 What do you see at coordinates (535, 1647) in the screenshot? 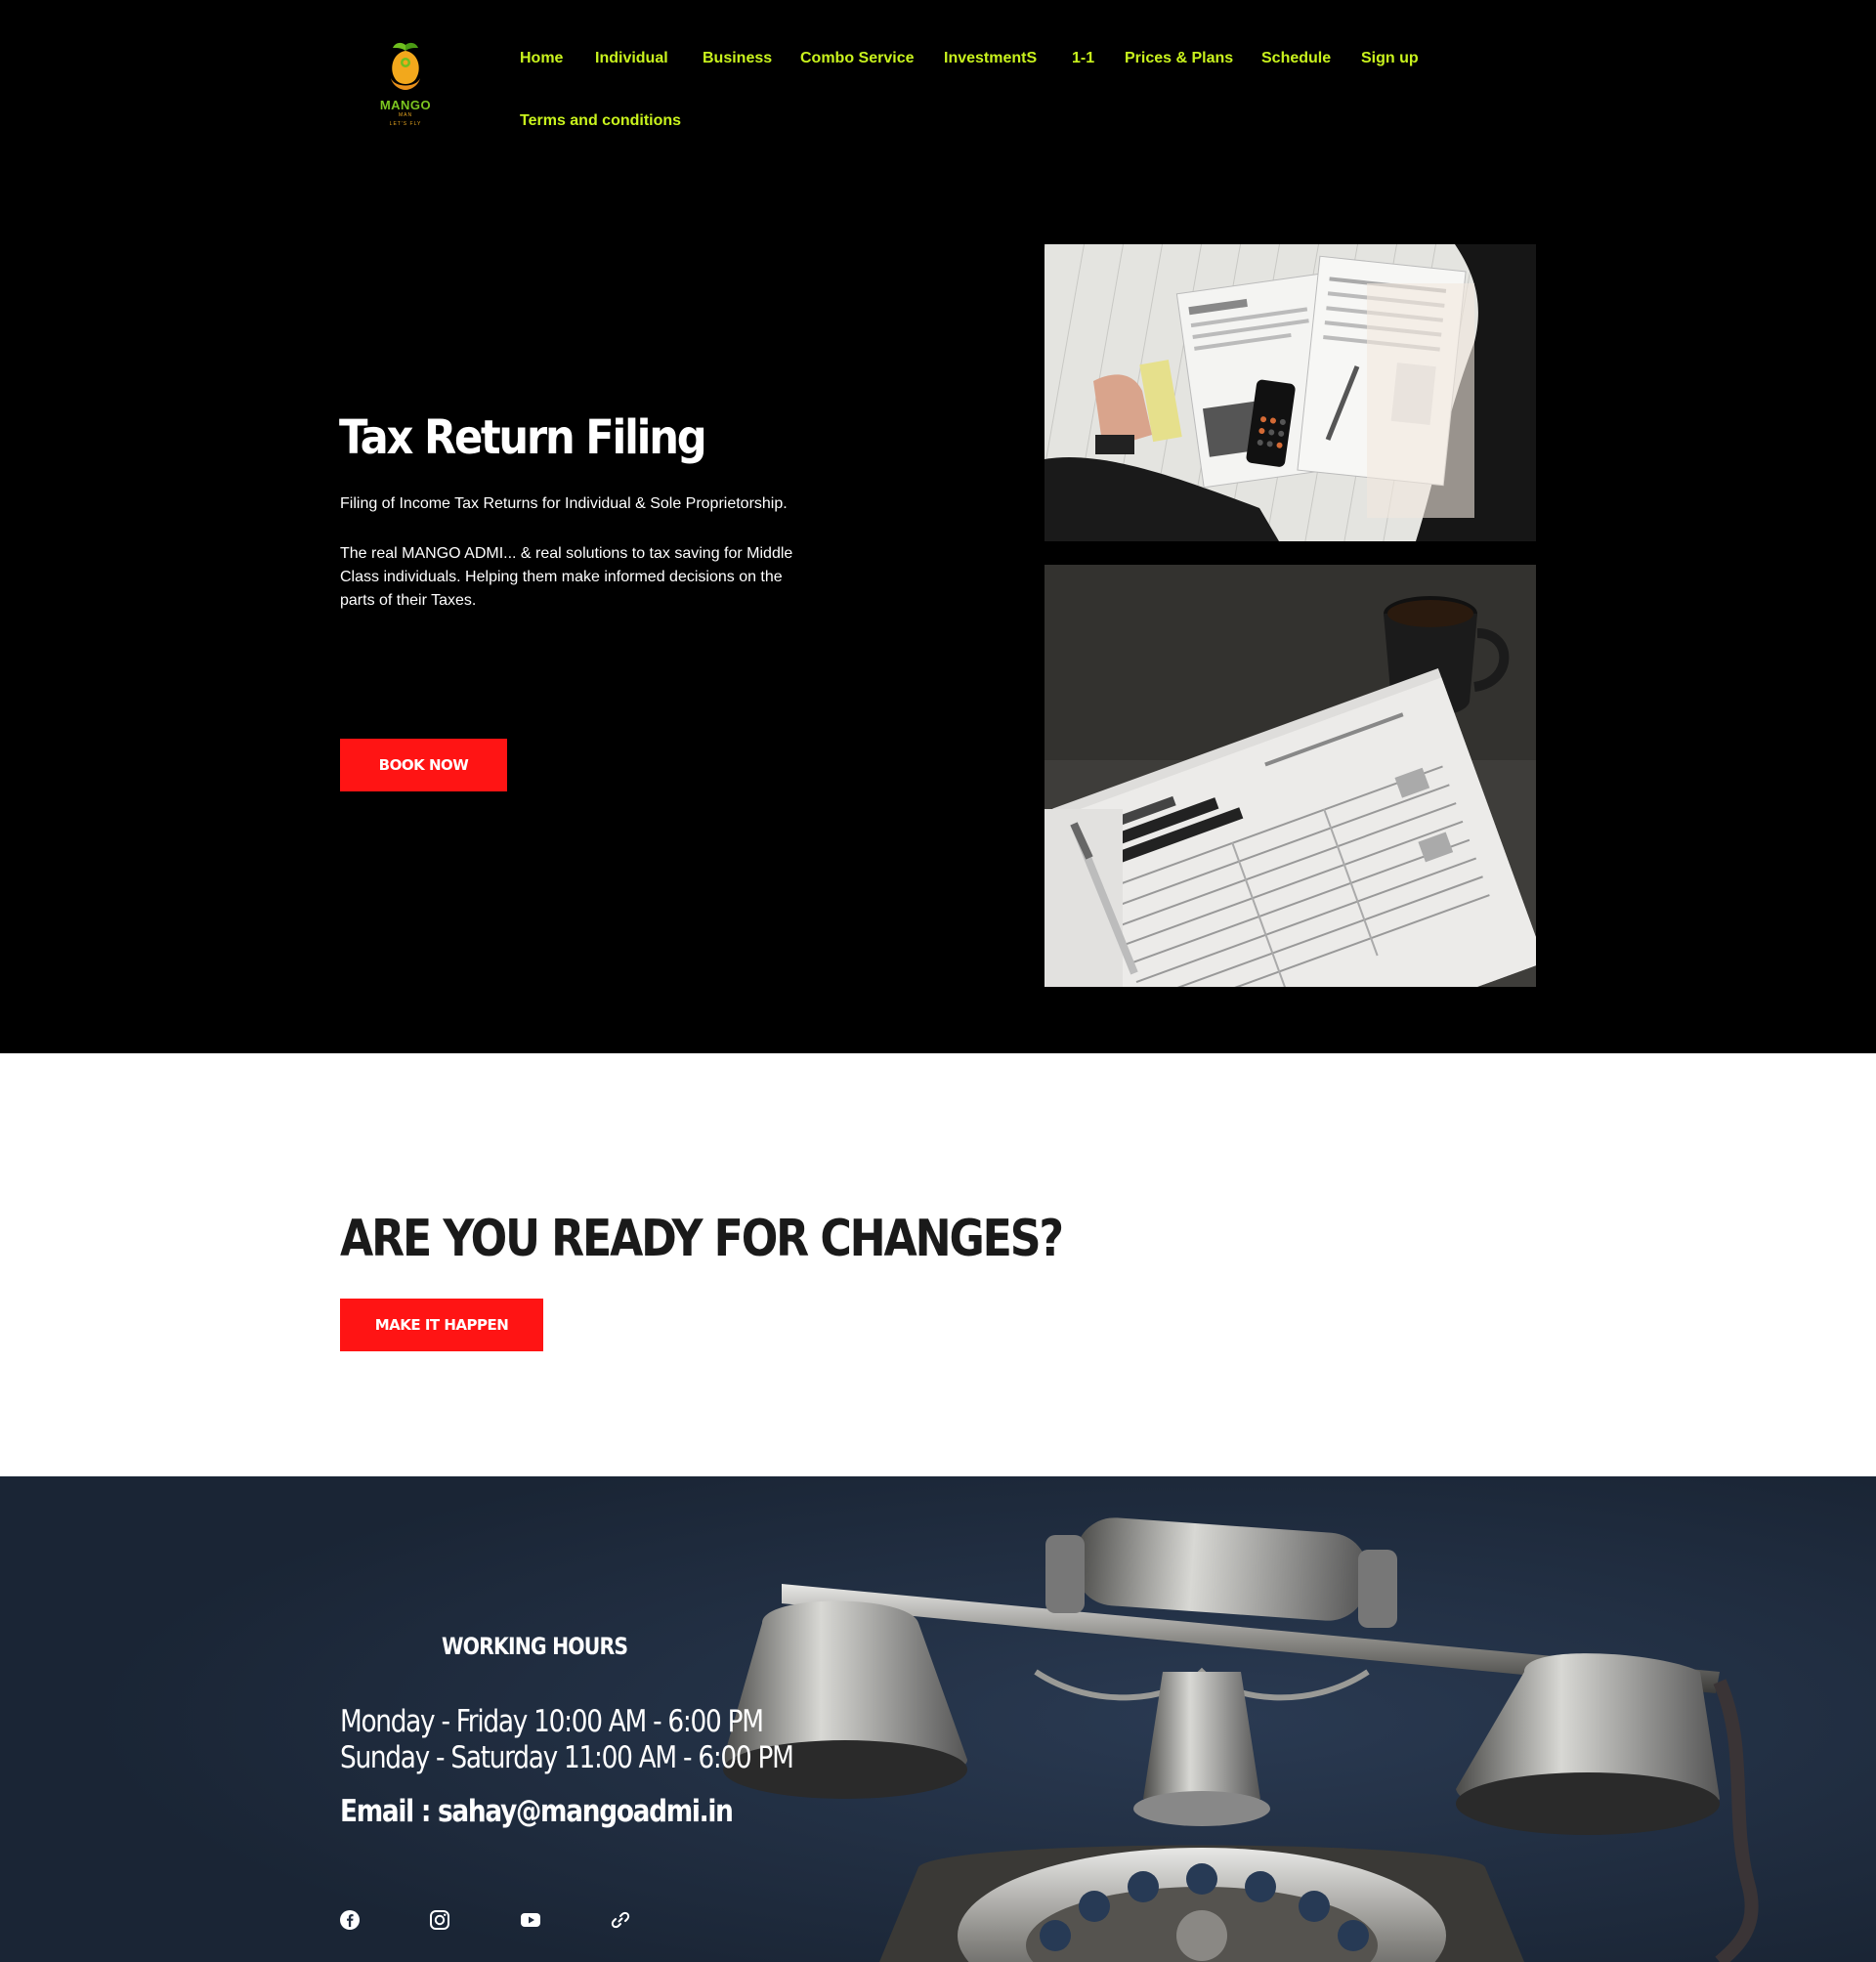
I see `working-hours-title: WORKING HOURS` at bounding box center [535, 1647].